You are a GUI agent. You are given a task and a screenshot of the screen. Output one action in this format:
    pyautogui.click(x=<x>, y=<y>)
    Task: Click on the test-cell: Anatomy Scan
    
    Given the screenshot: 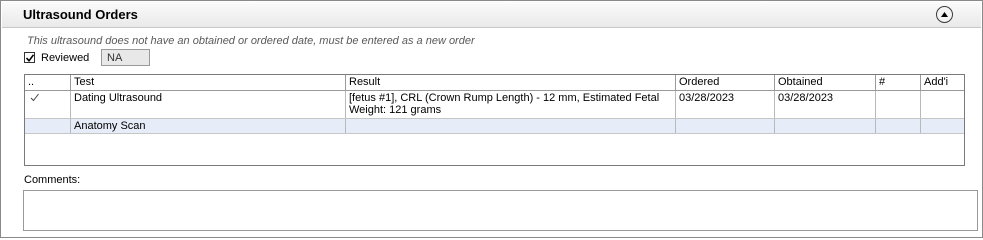 What is the action you would take?
    pyautogui.click(x=208, y=126)
    